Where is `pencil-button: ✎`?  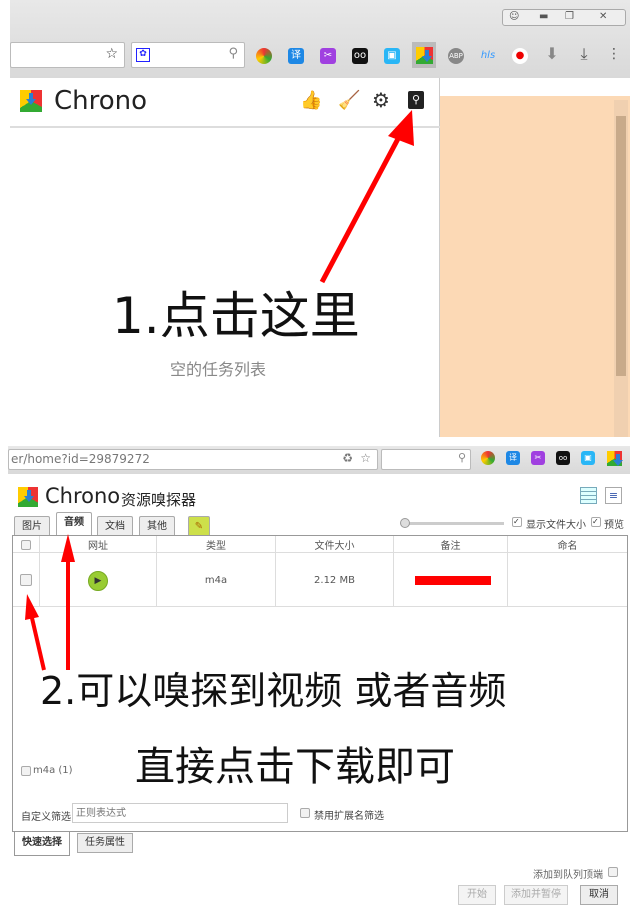
pencil-button: ✎ is located at coordinates (199, 526).